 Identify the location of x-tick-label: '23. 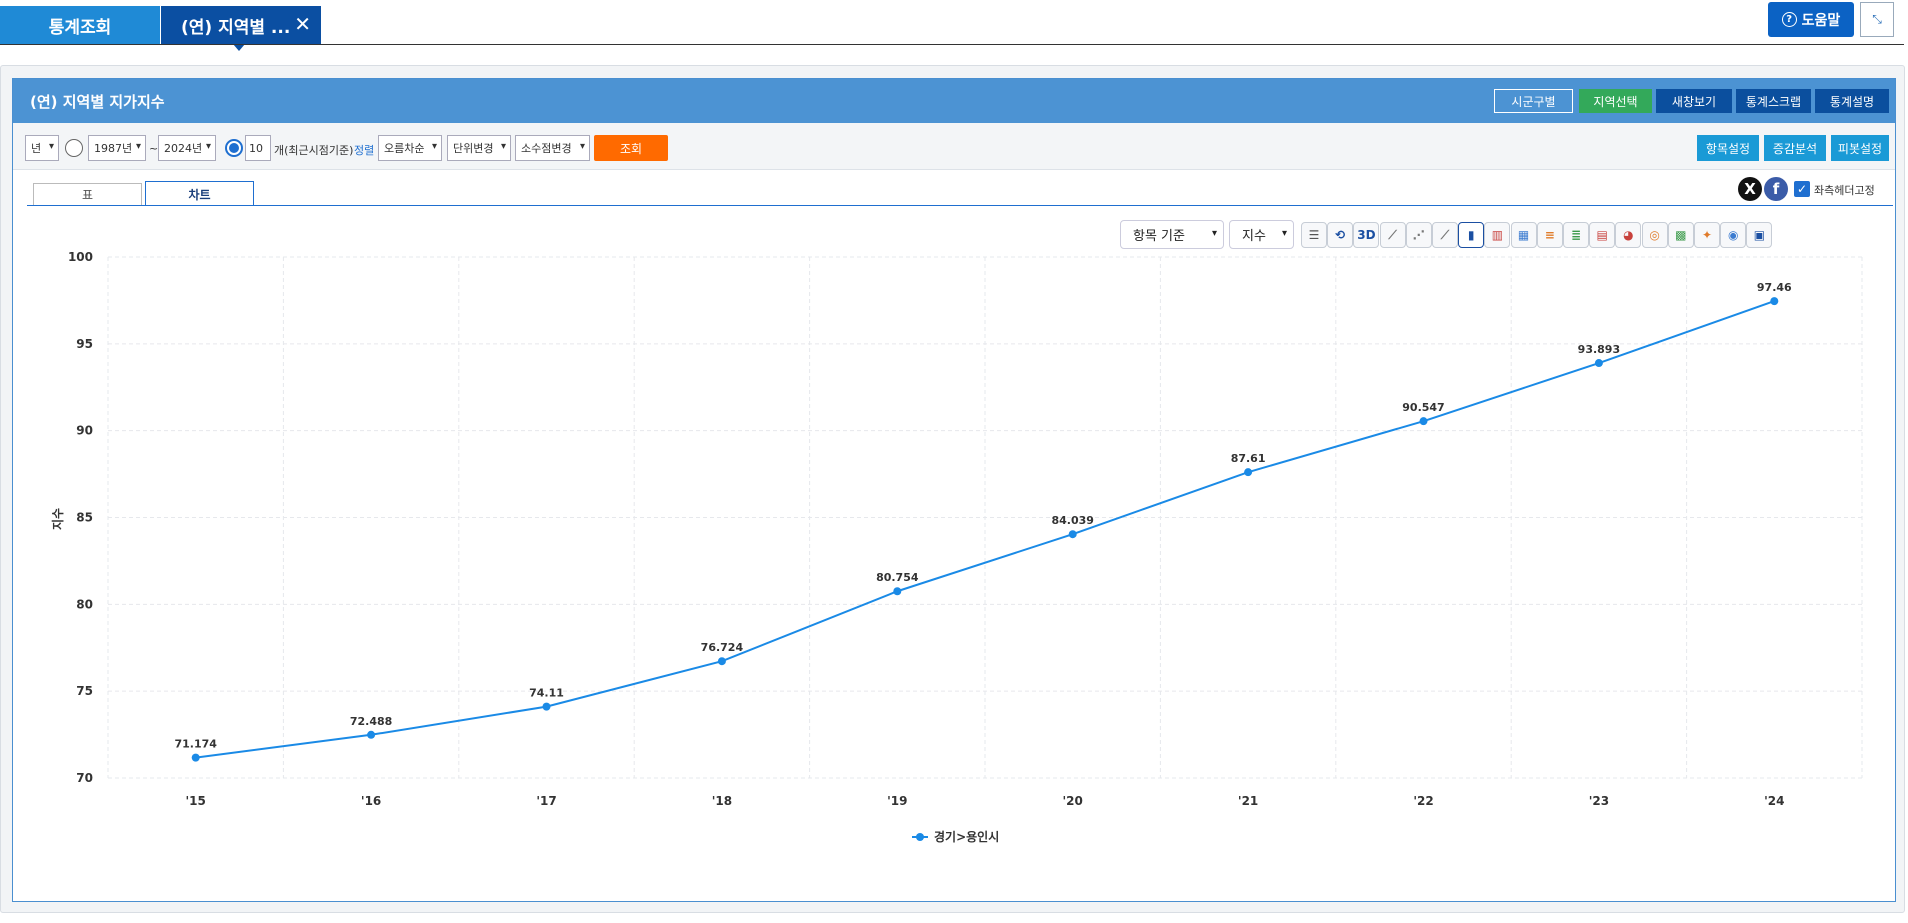
(1599, 801).